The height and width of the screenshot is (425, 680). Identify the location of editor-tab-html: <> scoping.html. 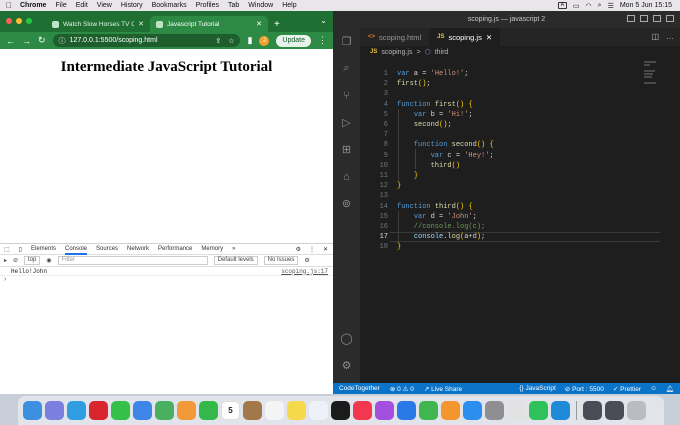
(394, 37).